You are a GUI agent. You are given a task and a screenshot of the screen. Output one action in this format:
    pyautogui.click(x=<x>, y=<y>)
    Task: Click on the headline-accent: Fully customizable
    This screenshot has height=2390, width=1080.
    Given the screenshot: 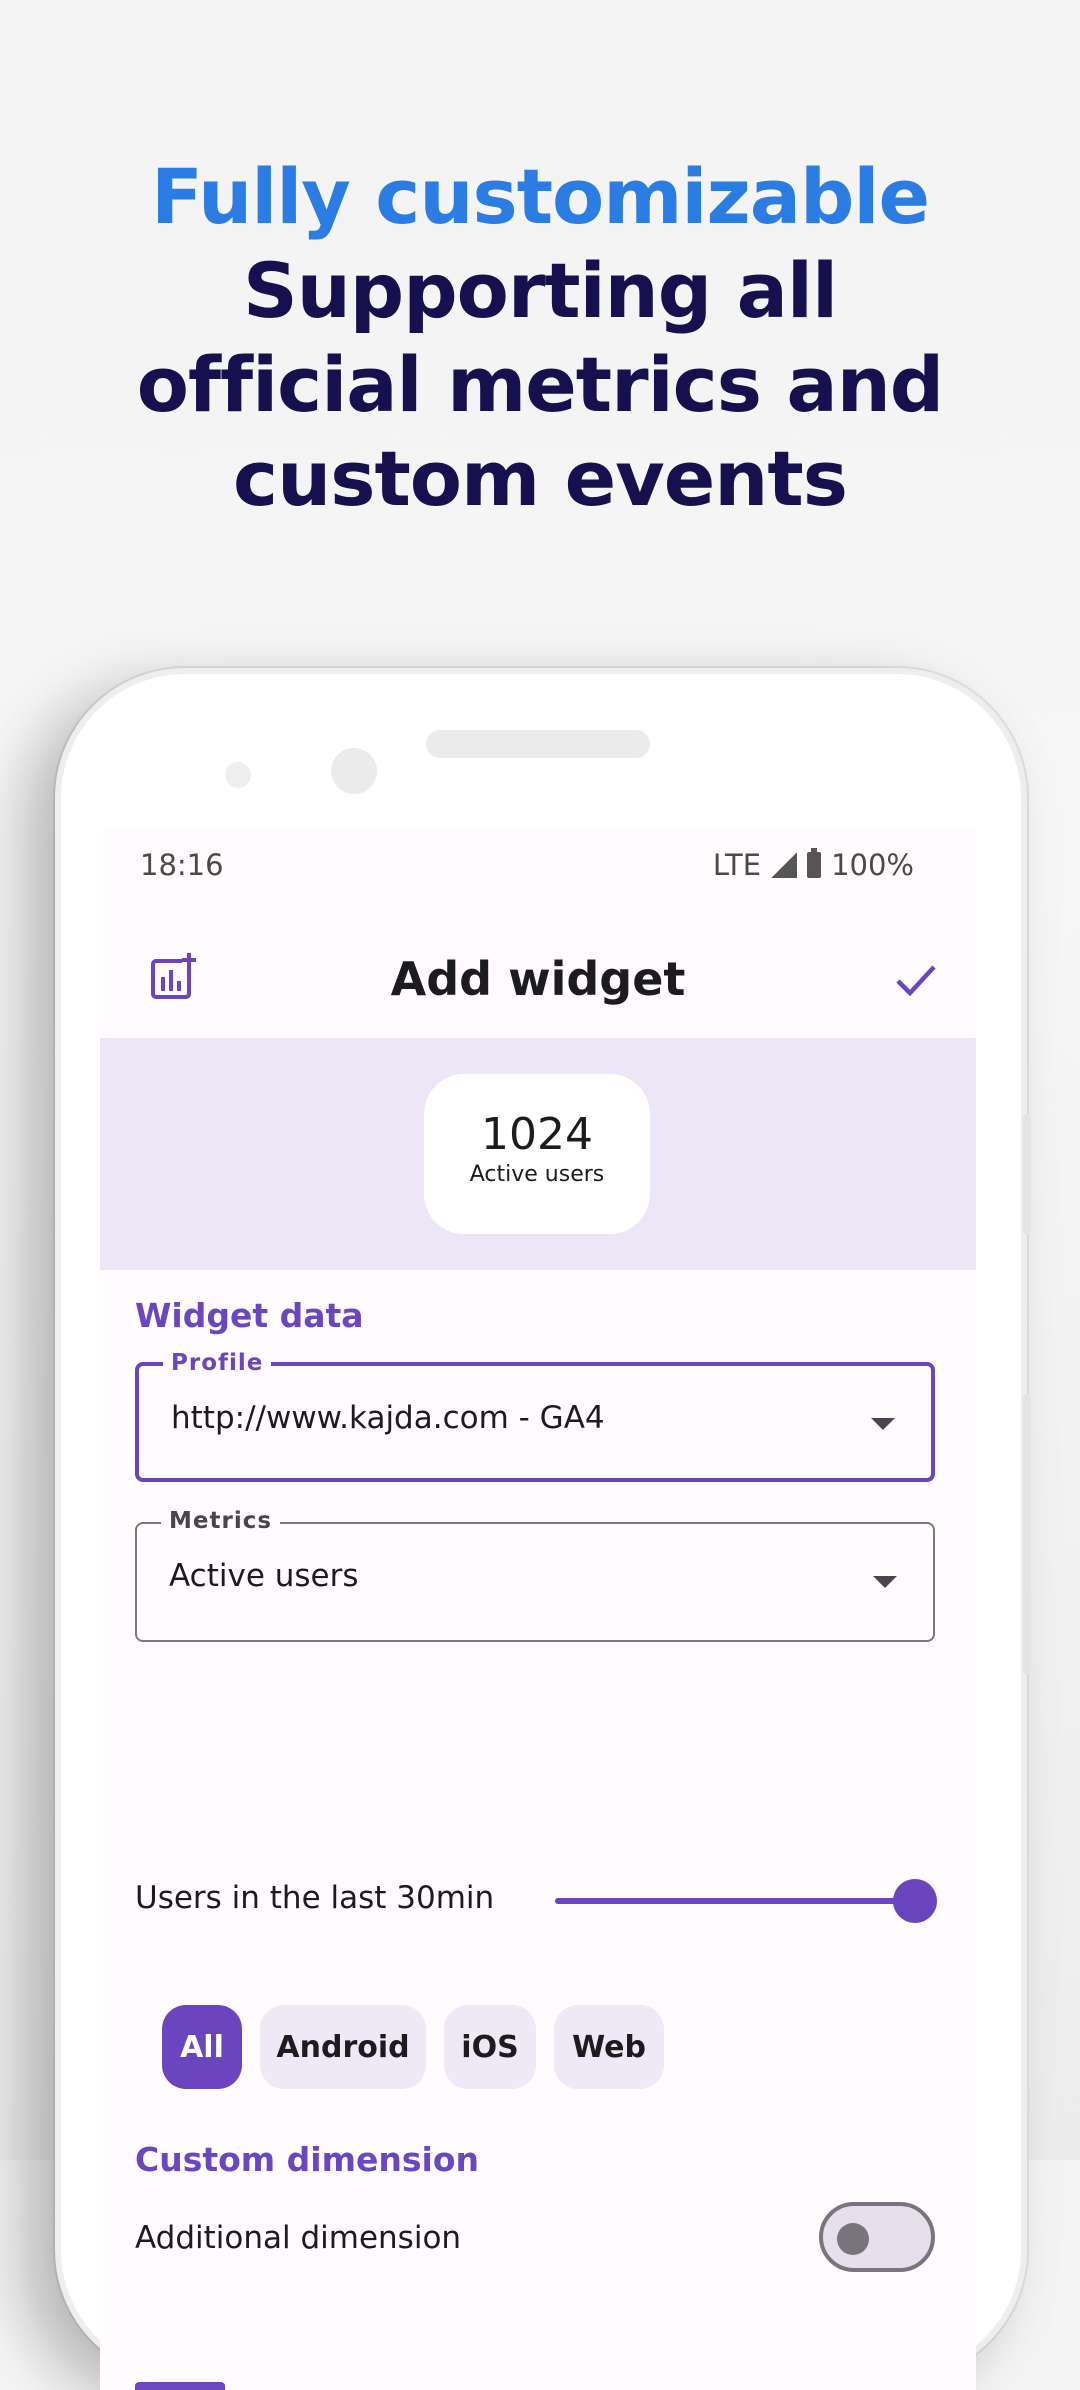 What is the action you would take?
    pyautogui.click(x=540, y=196)
    